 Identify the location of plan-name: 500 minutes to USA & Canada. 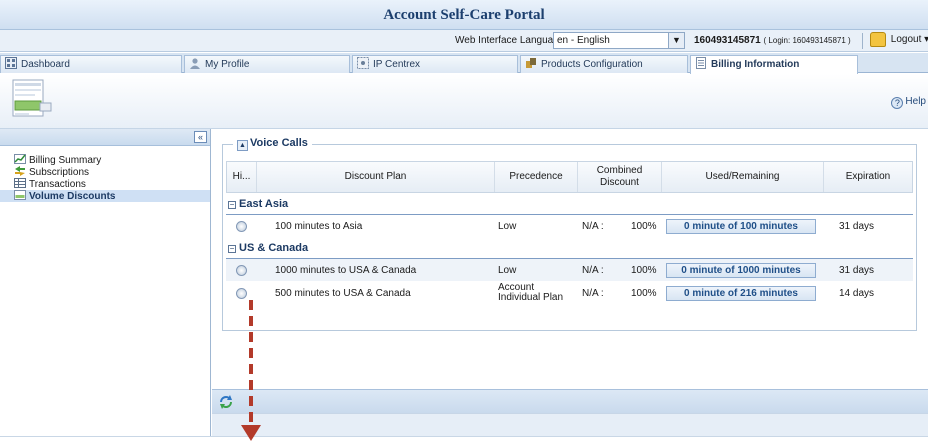
(343, 293).